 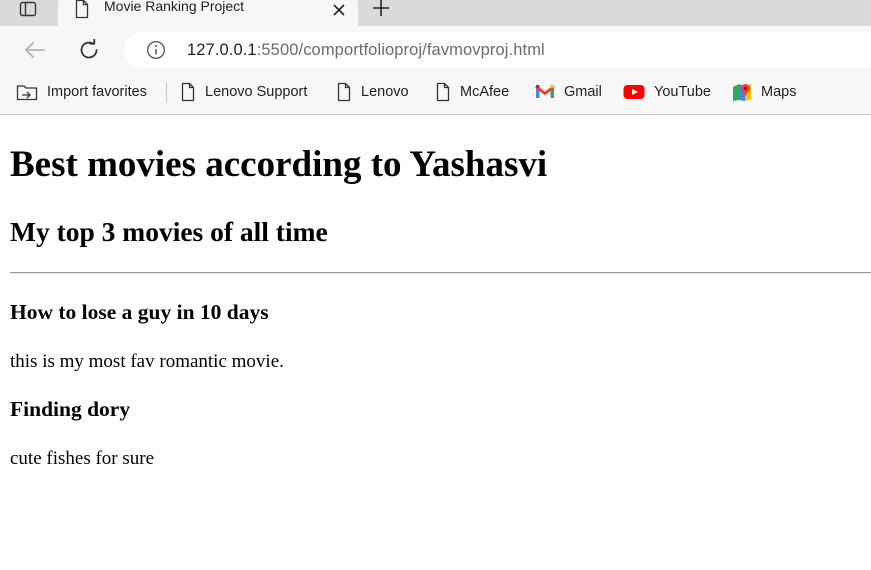 I want to click on bookmark-lenovo: Lenovo, so click(x=372, y=92).